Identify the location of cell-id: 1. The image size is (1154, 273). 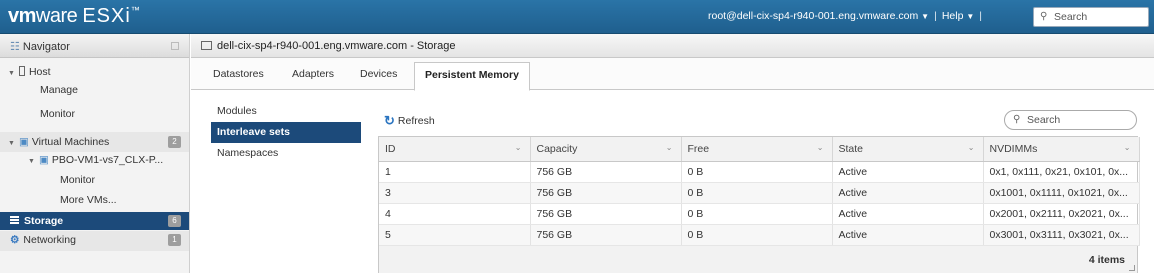
(455, 172).